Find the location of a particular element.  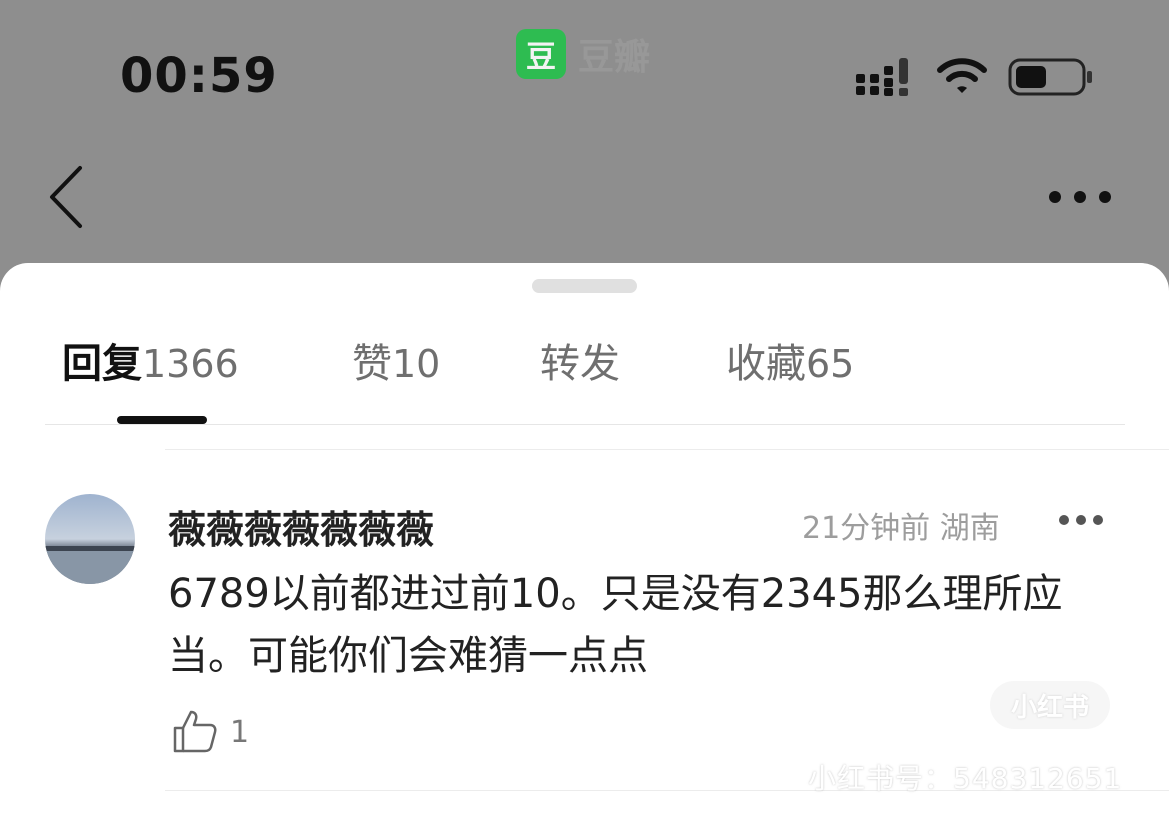

comment-more-icon is located at coordinates (1081, 520).